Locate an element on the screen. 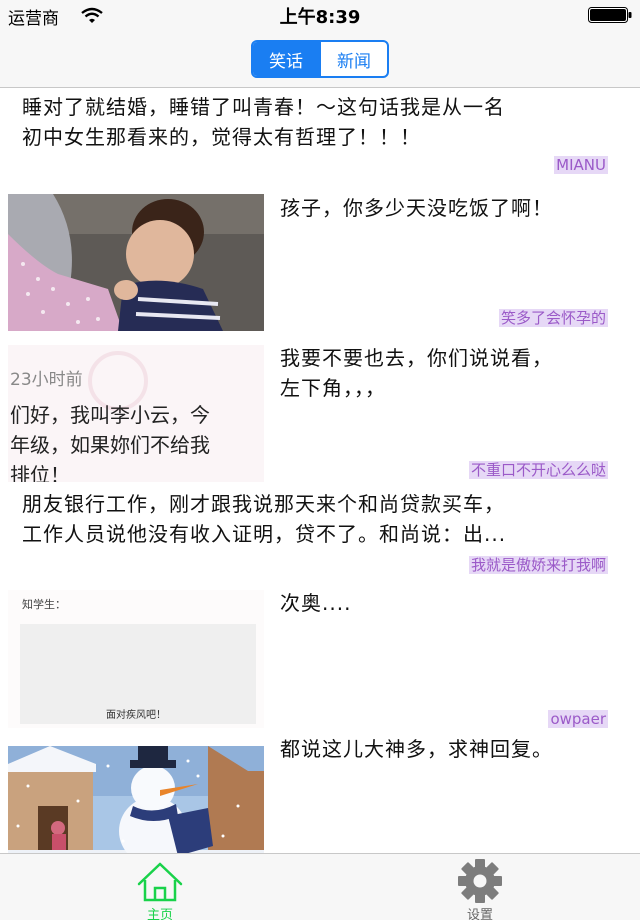  baby-photo is located at coordinates (136, 262).